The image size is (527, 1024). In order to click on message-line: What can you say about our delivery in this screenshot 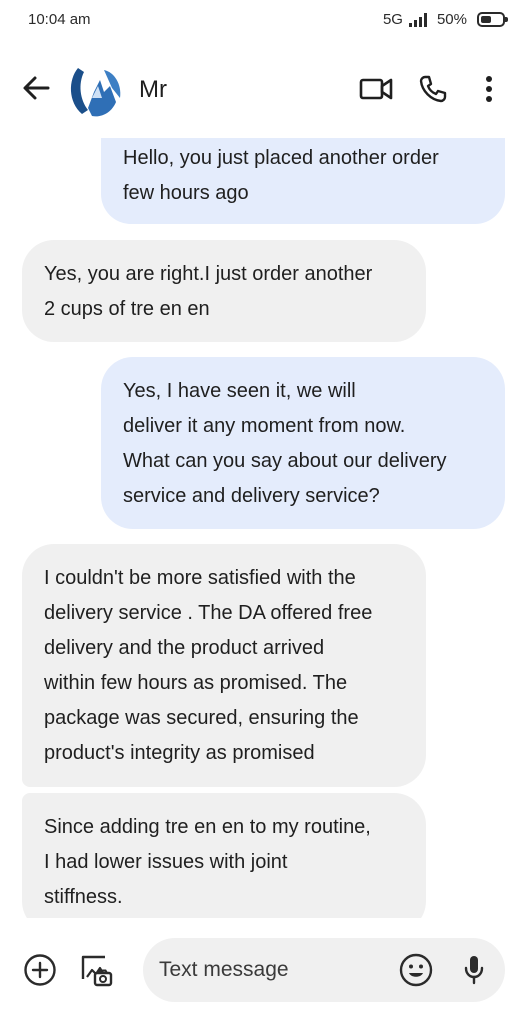, I will do `click(285, 461)`.